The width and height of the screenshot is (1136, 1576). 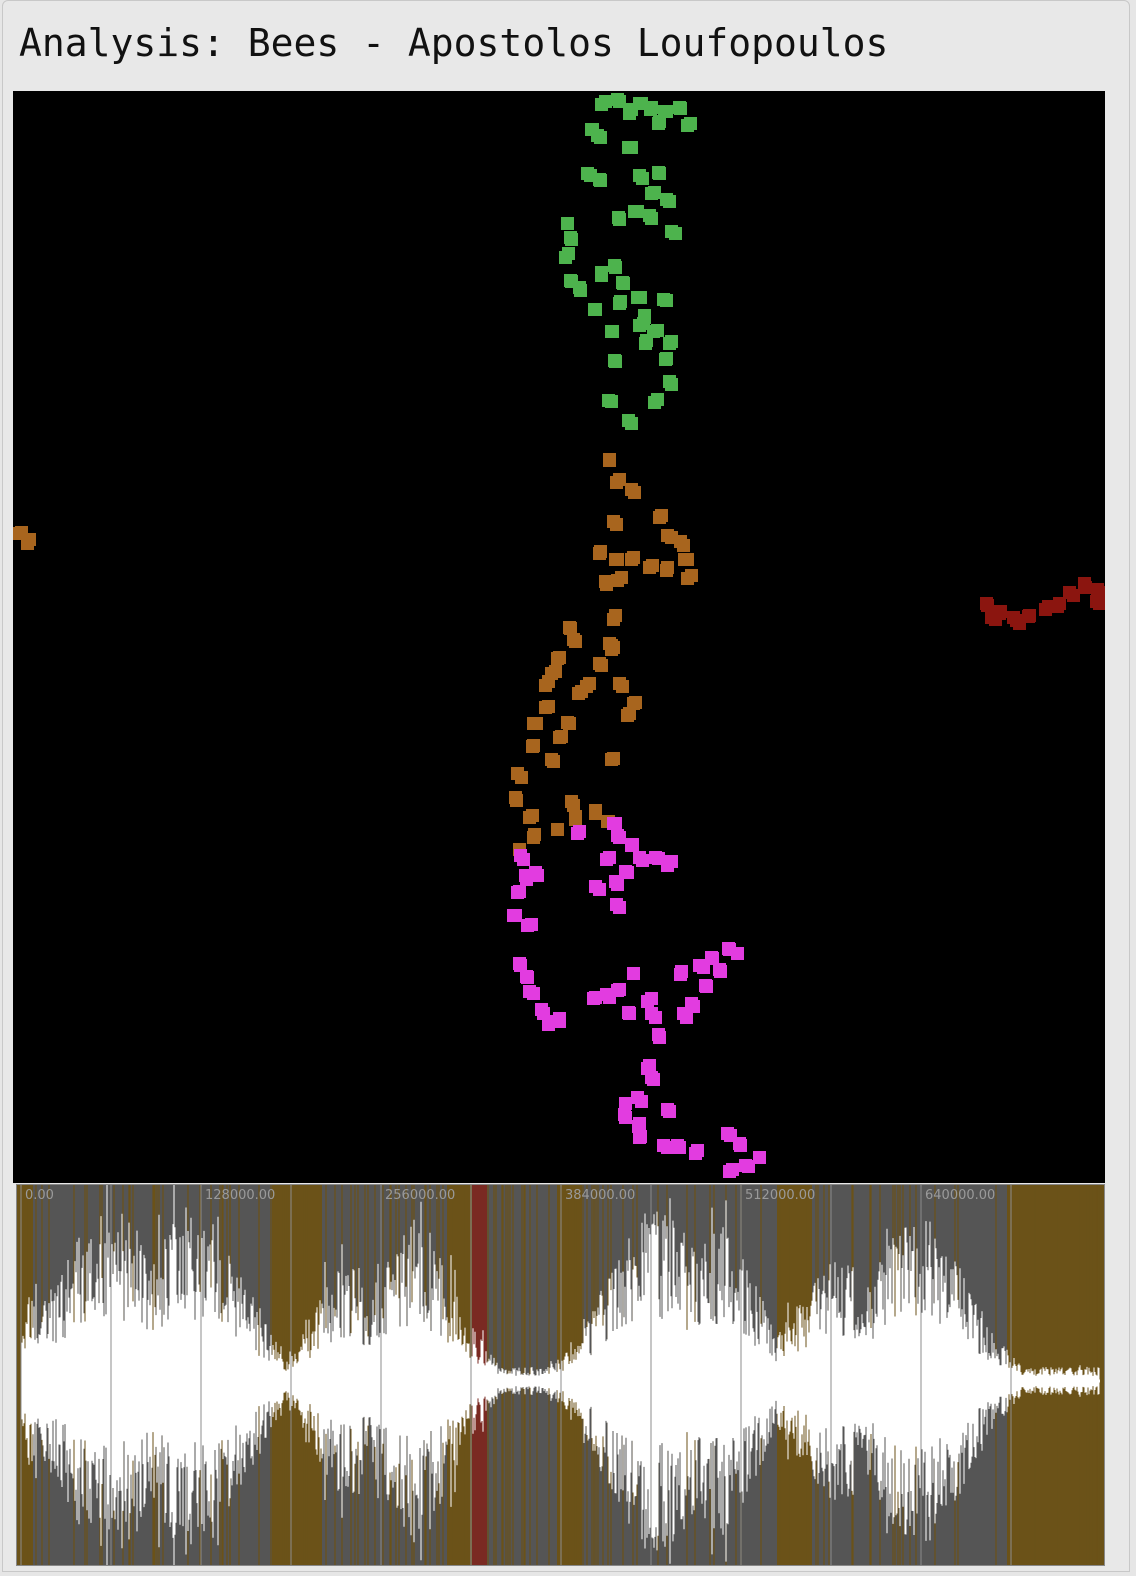 What do you see at coordinates (420, 1195) in the screenshot?
I see `tick-label: 256000.00` at bounding box center [420, 1195].